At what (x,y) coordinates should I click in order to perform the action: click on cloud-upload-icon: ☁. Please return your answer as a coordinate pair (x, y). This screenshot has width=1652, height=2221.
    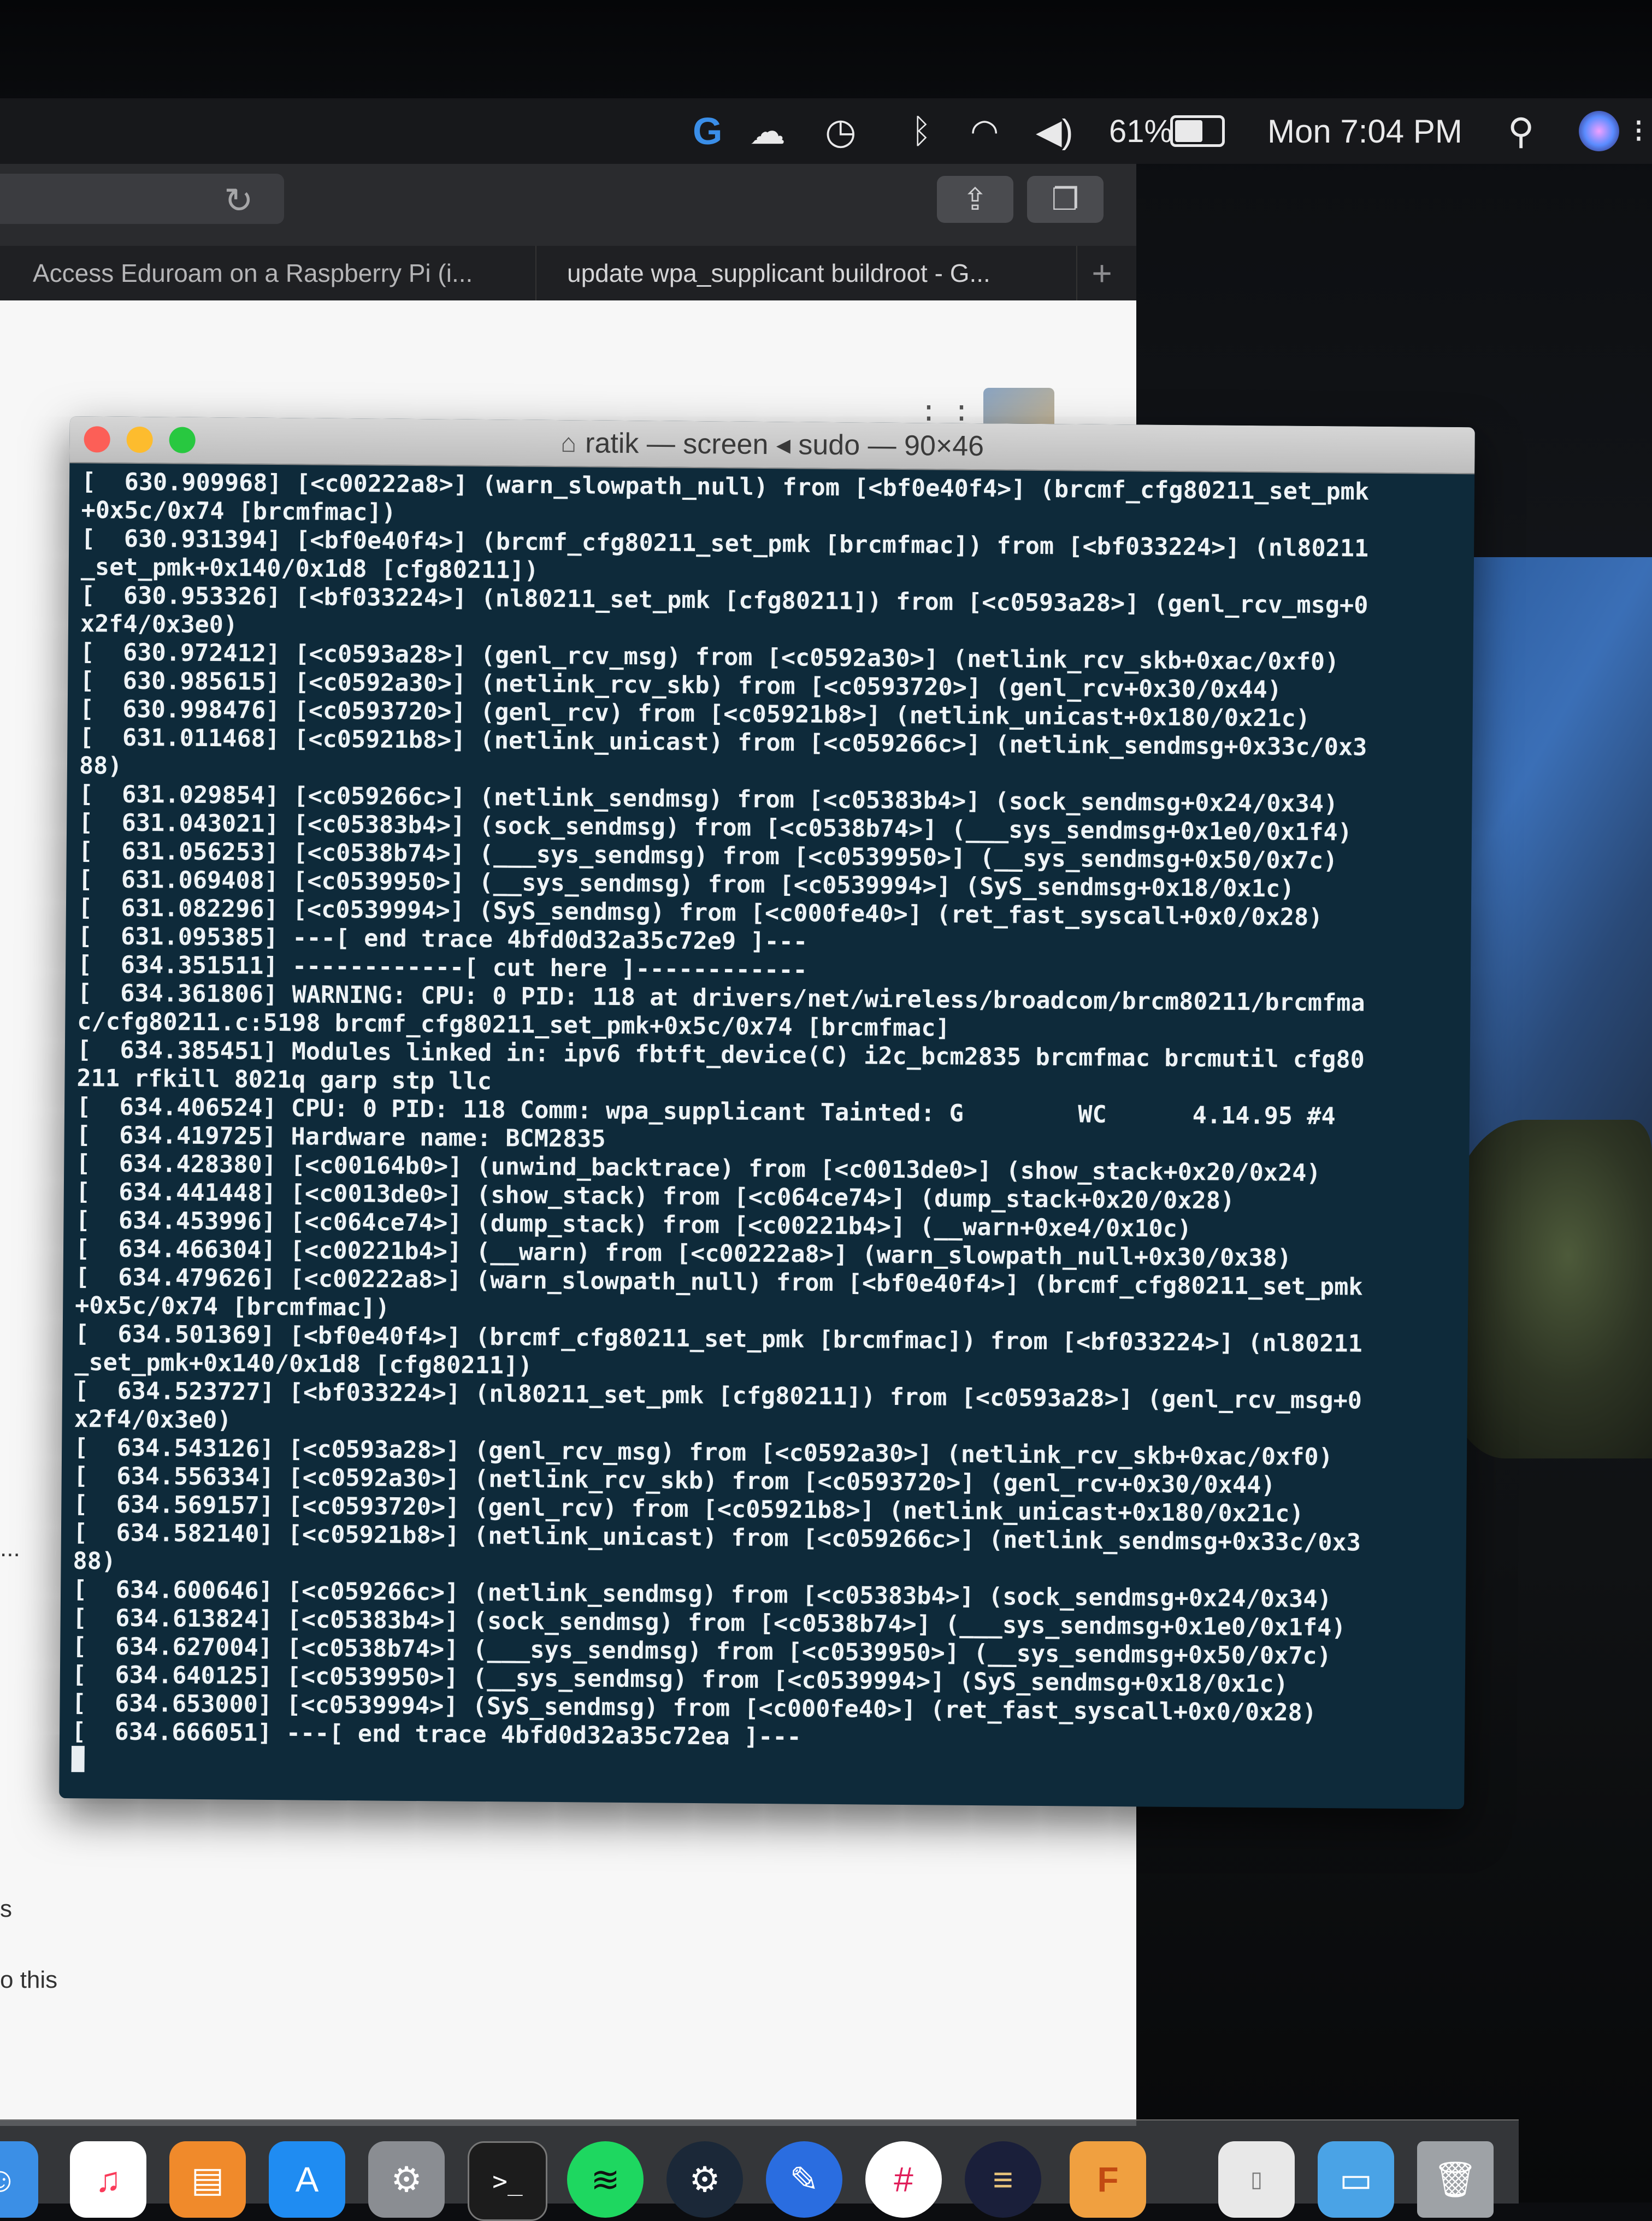
    Looking at the image, I should click on (768, 131).